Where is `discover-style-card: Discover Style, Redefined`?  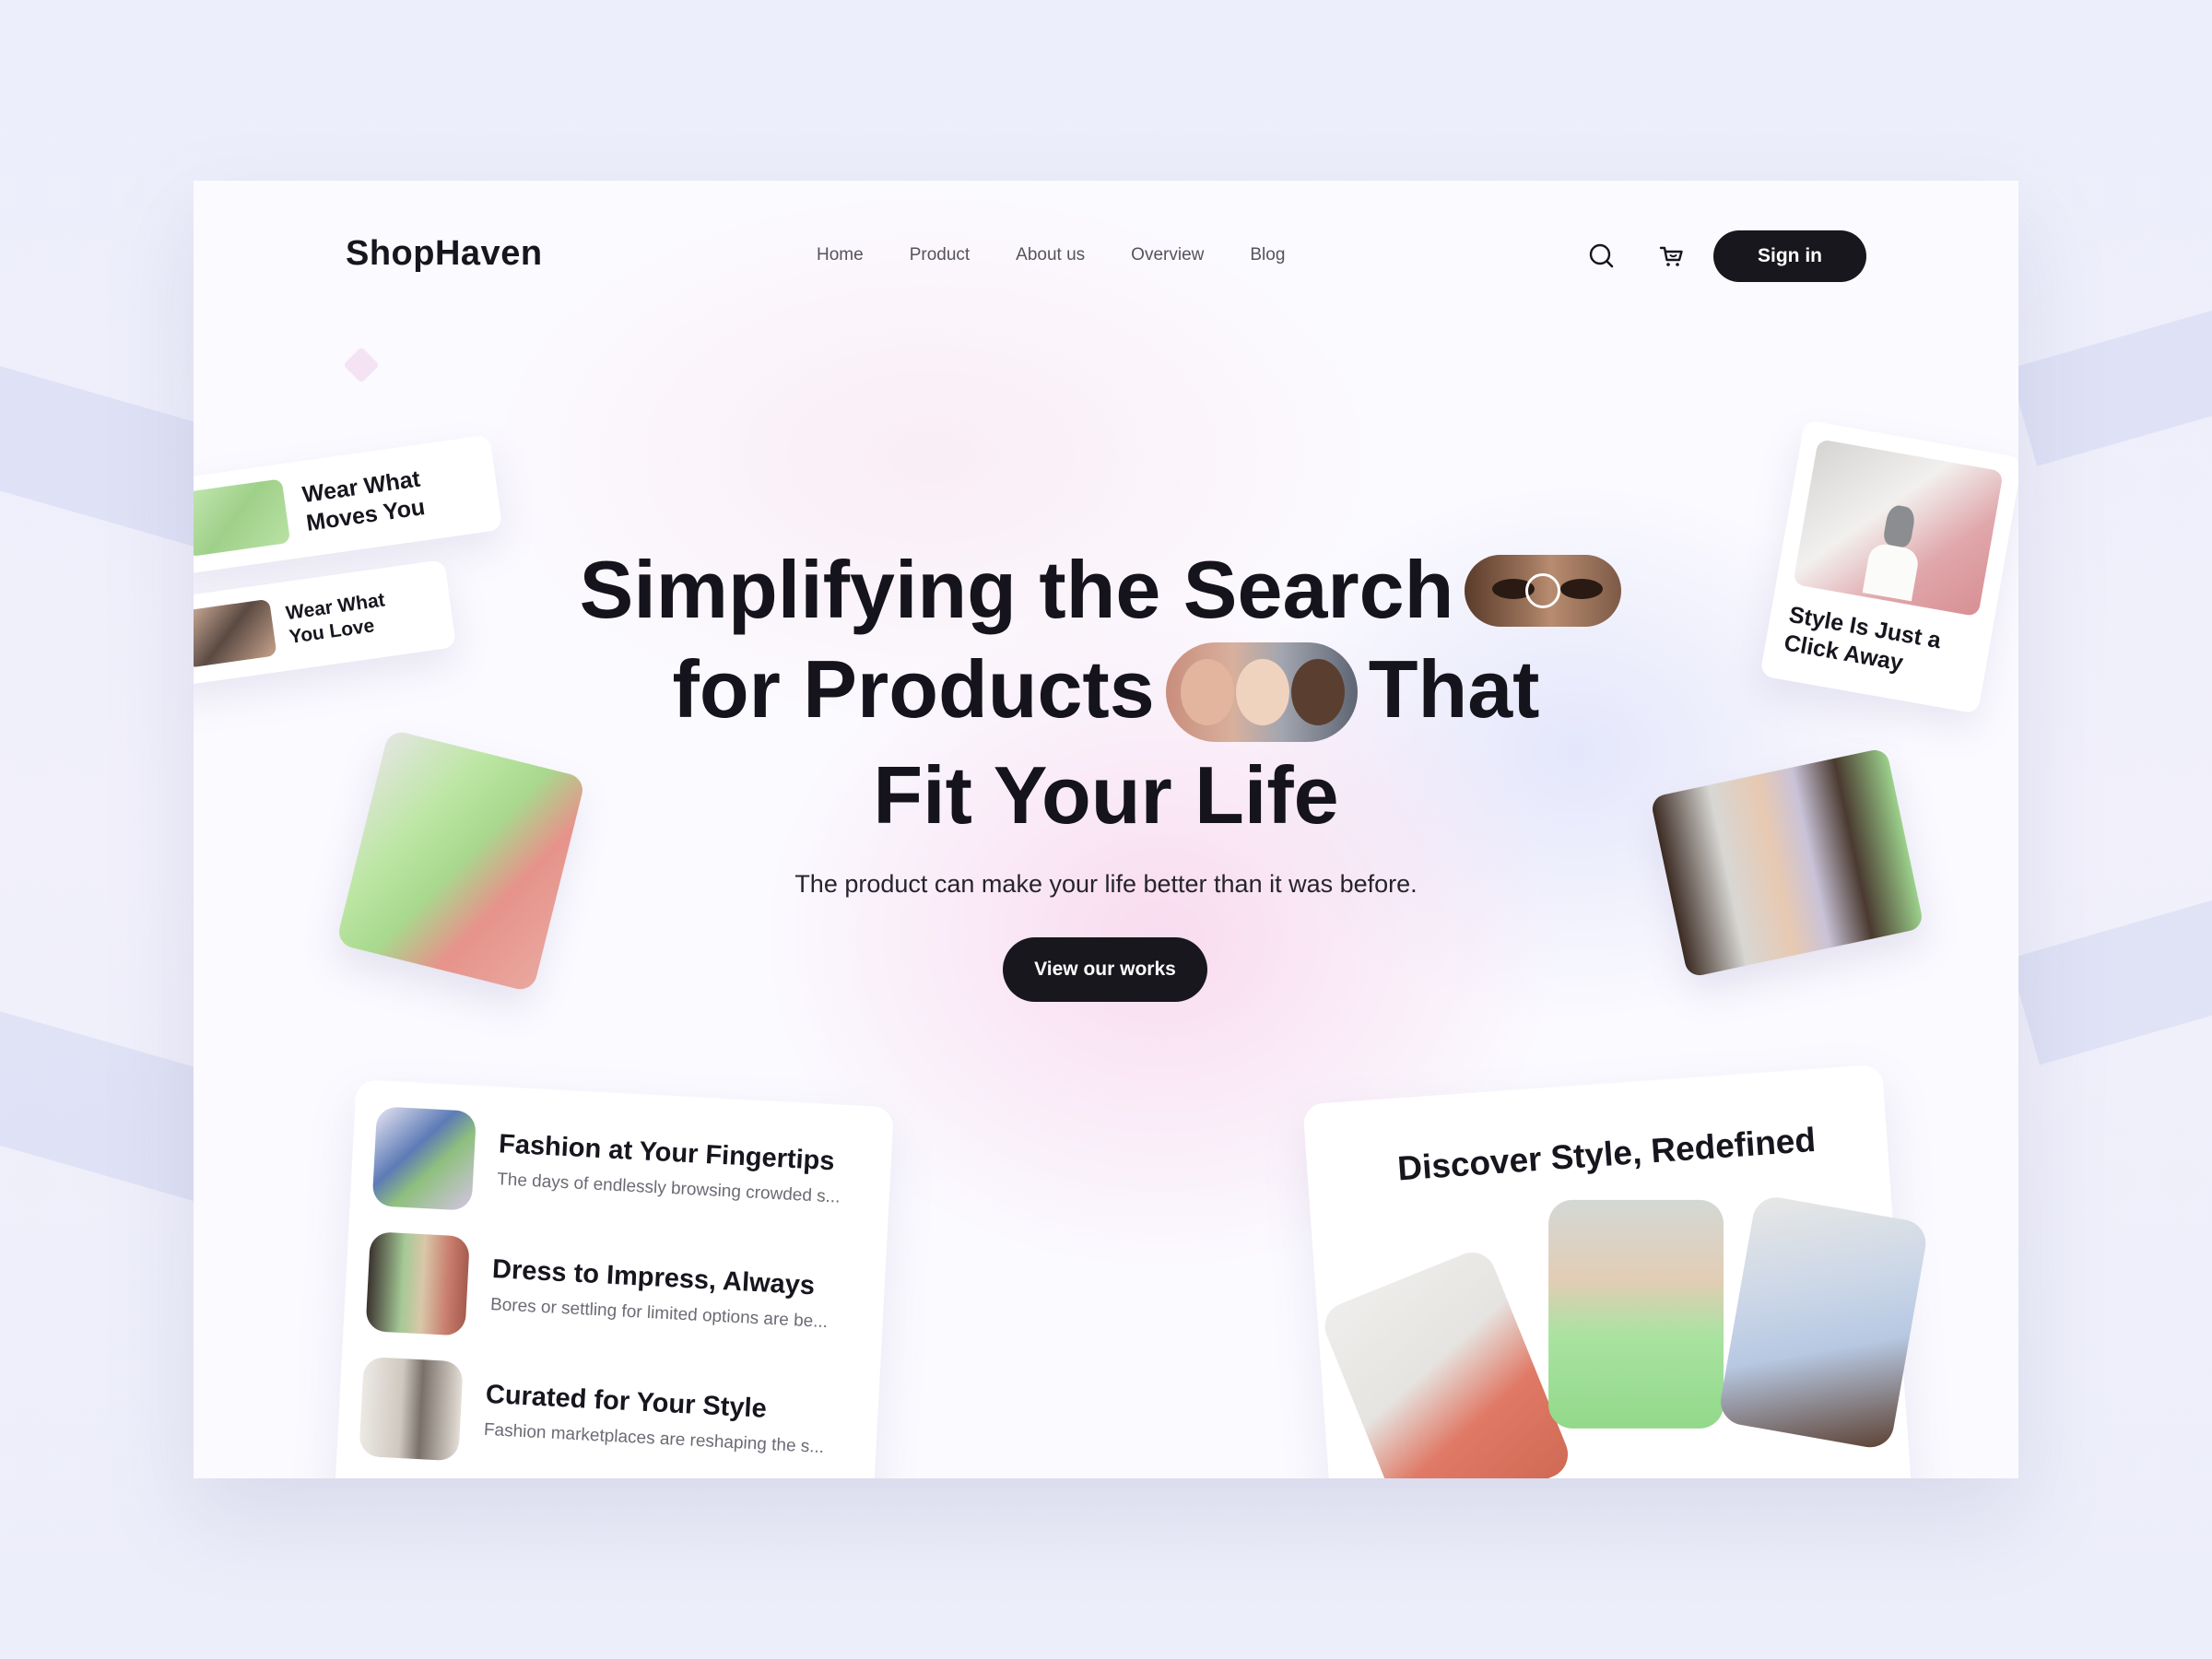
discover-style-card: Discover Style, Redefined is located at coordinates (1616, 1271).